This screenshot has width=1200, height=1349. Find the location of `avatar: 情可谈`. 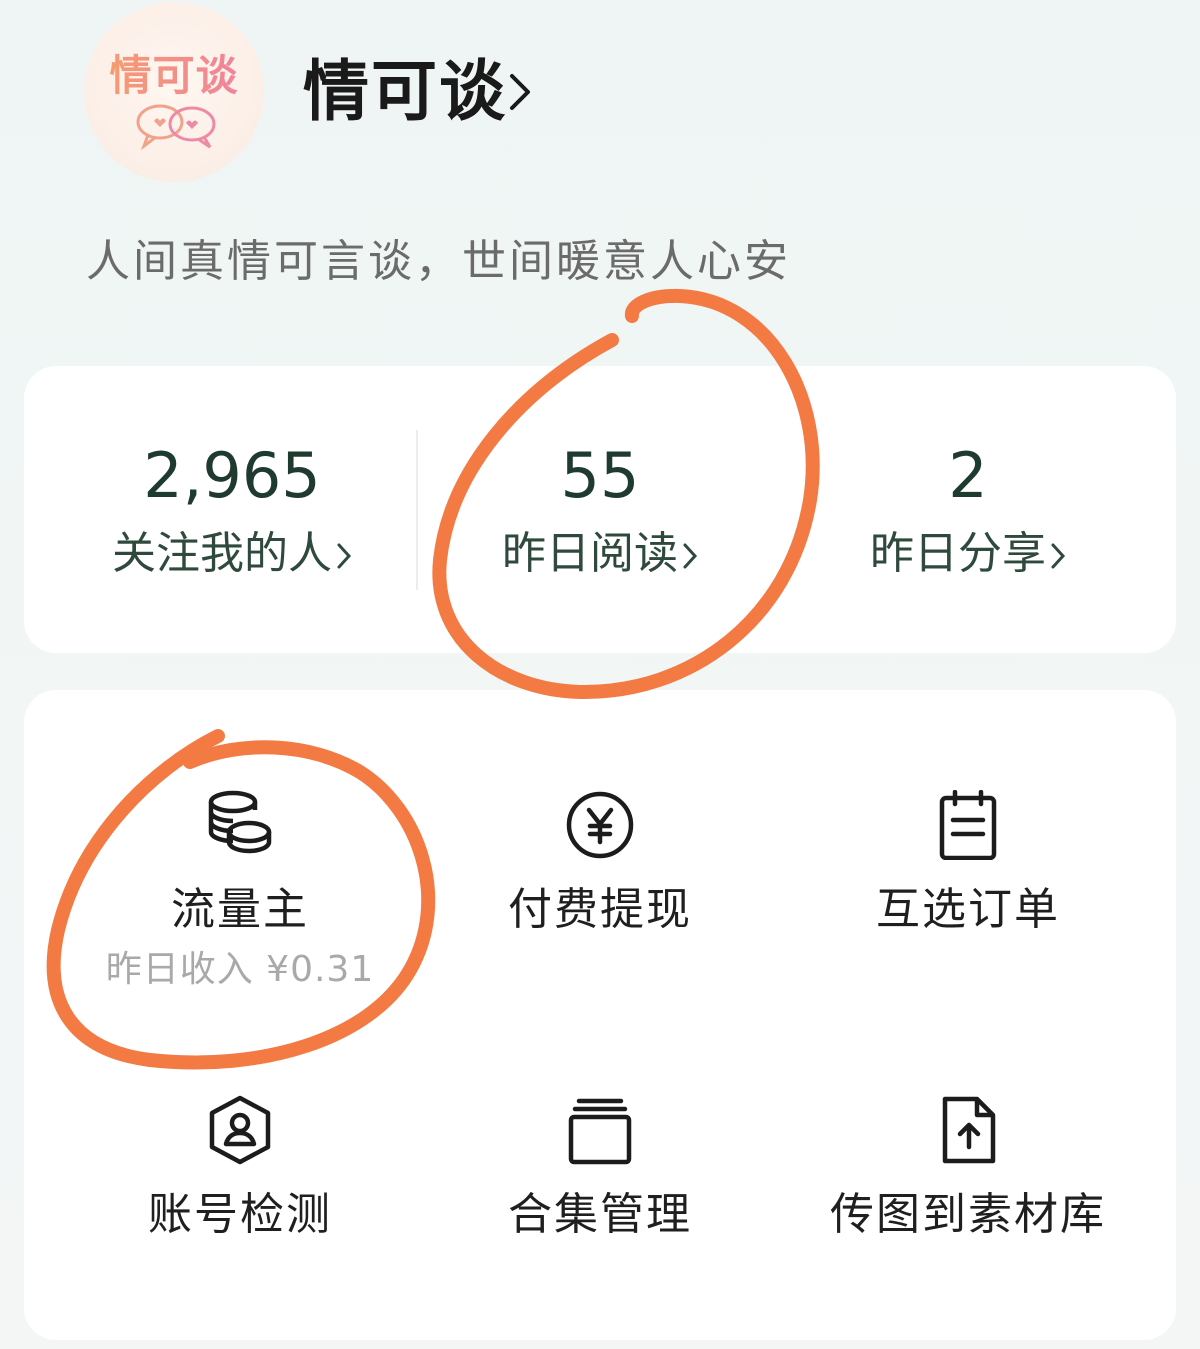

avatar: 情可谈 is located at coordinates (174, 92).